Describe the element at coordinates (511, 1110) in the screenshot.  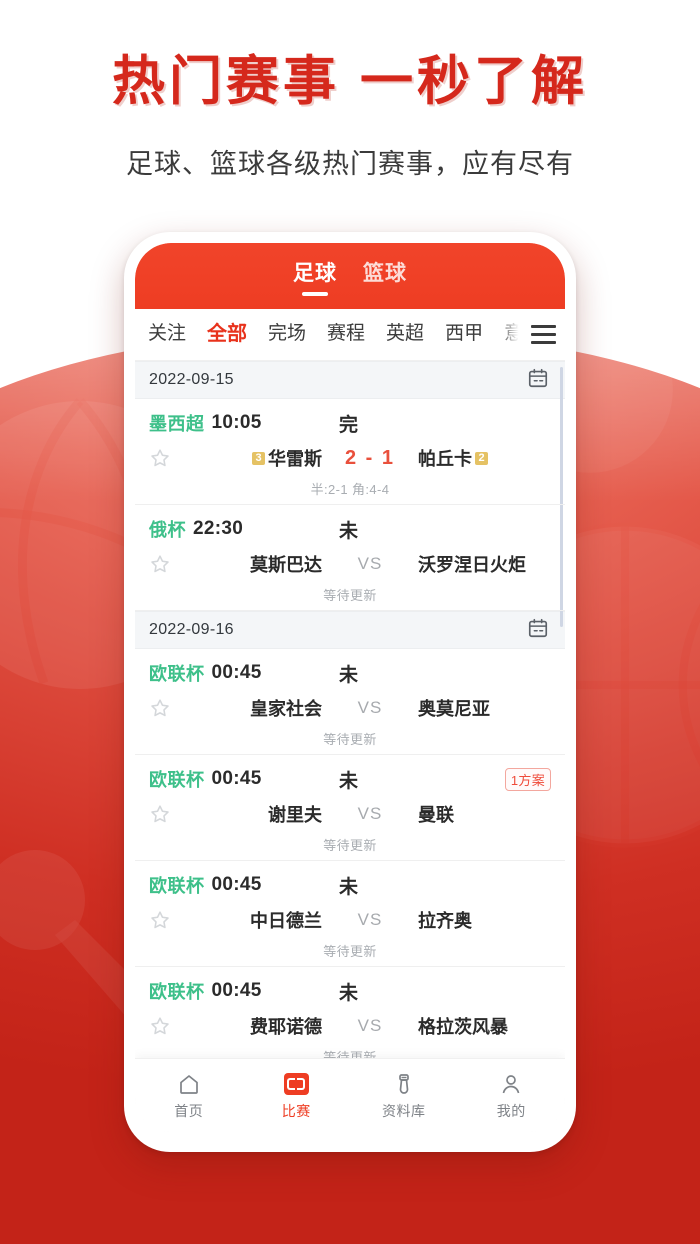
I see `nav-label-profile: 我的` at that location.